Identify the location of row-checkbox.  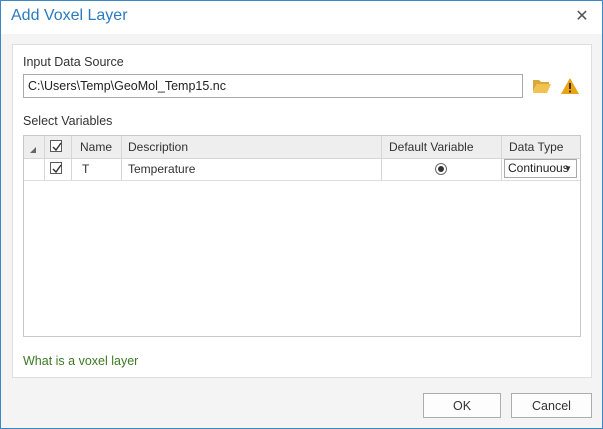
(56, 168).